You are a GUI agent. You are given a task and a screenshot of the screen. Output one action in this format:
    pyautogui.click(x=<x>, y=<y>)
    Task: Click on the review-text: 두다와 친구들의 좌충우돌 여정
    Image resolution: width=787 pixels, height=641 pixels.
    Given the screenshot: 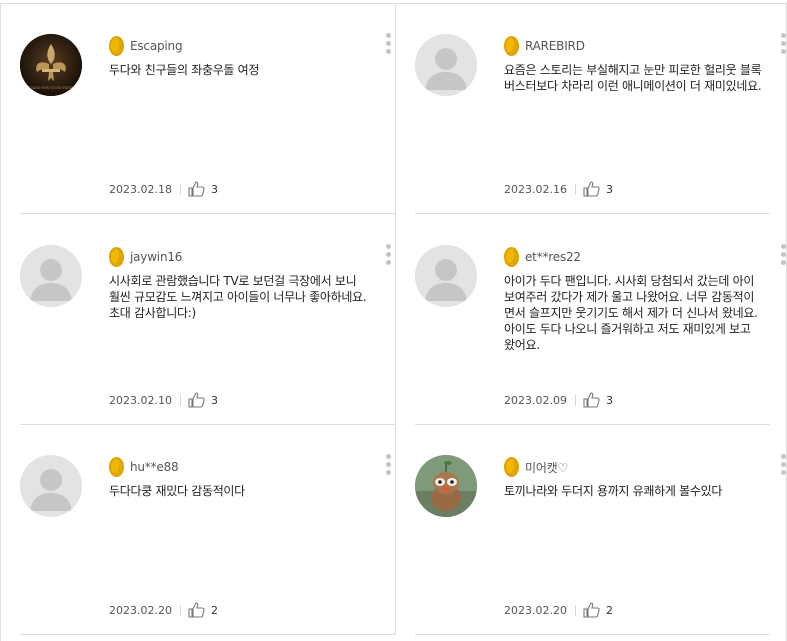 What is the action you would take?
    pyautogui.click(x=184, y=70)
    